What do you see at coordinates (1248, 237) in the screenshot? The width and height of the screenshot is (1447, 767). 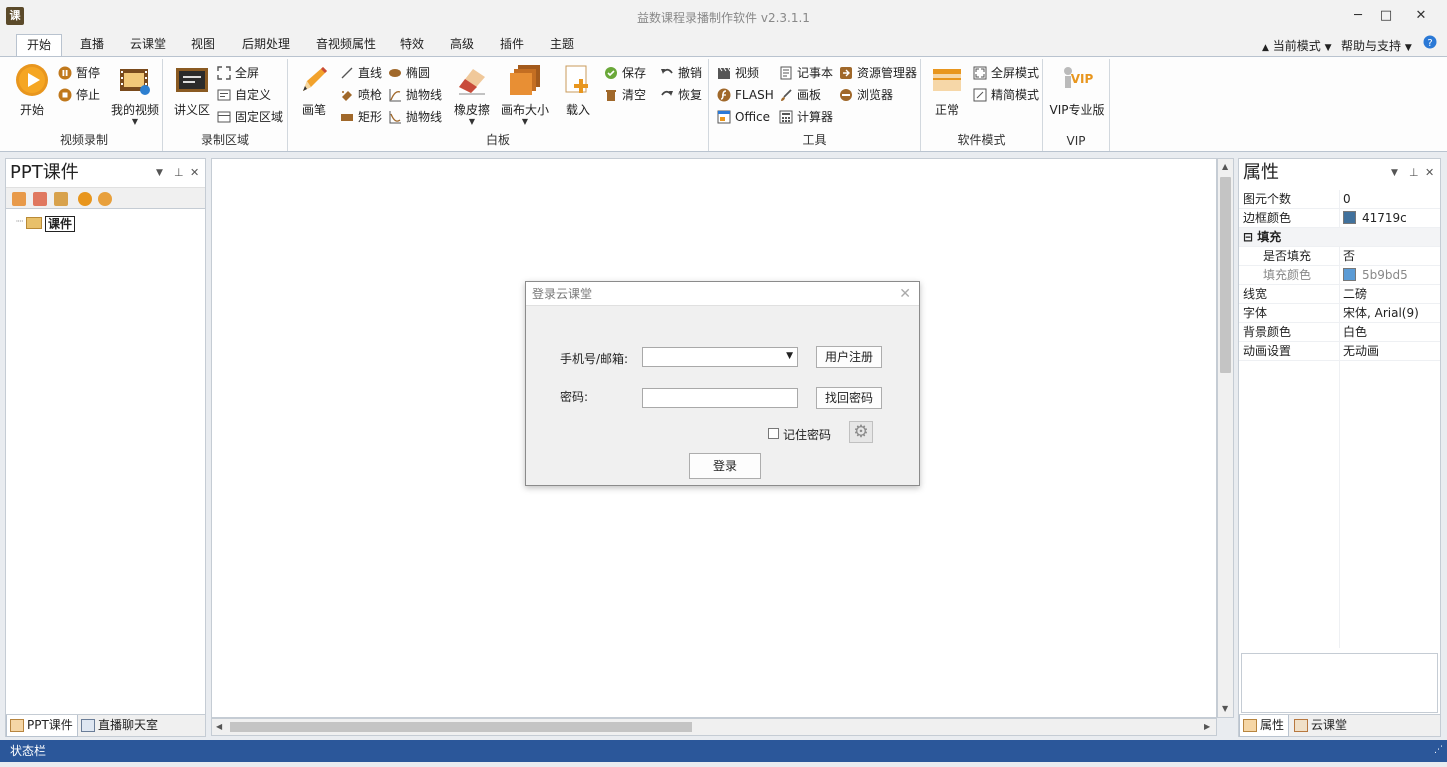 I see `collapse-icon: ⊟` at bounding box center [1248, 237].